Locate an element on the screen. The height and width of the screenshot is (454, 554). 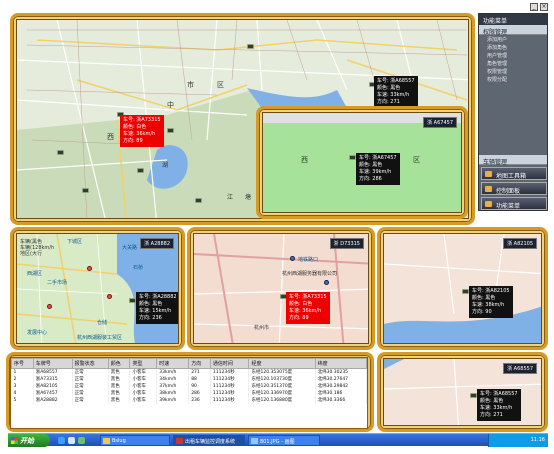
control-panel-button: 控制面板 is located at coordinates (514, 188).